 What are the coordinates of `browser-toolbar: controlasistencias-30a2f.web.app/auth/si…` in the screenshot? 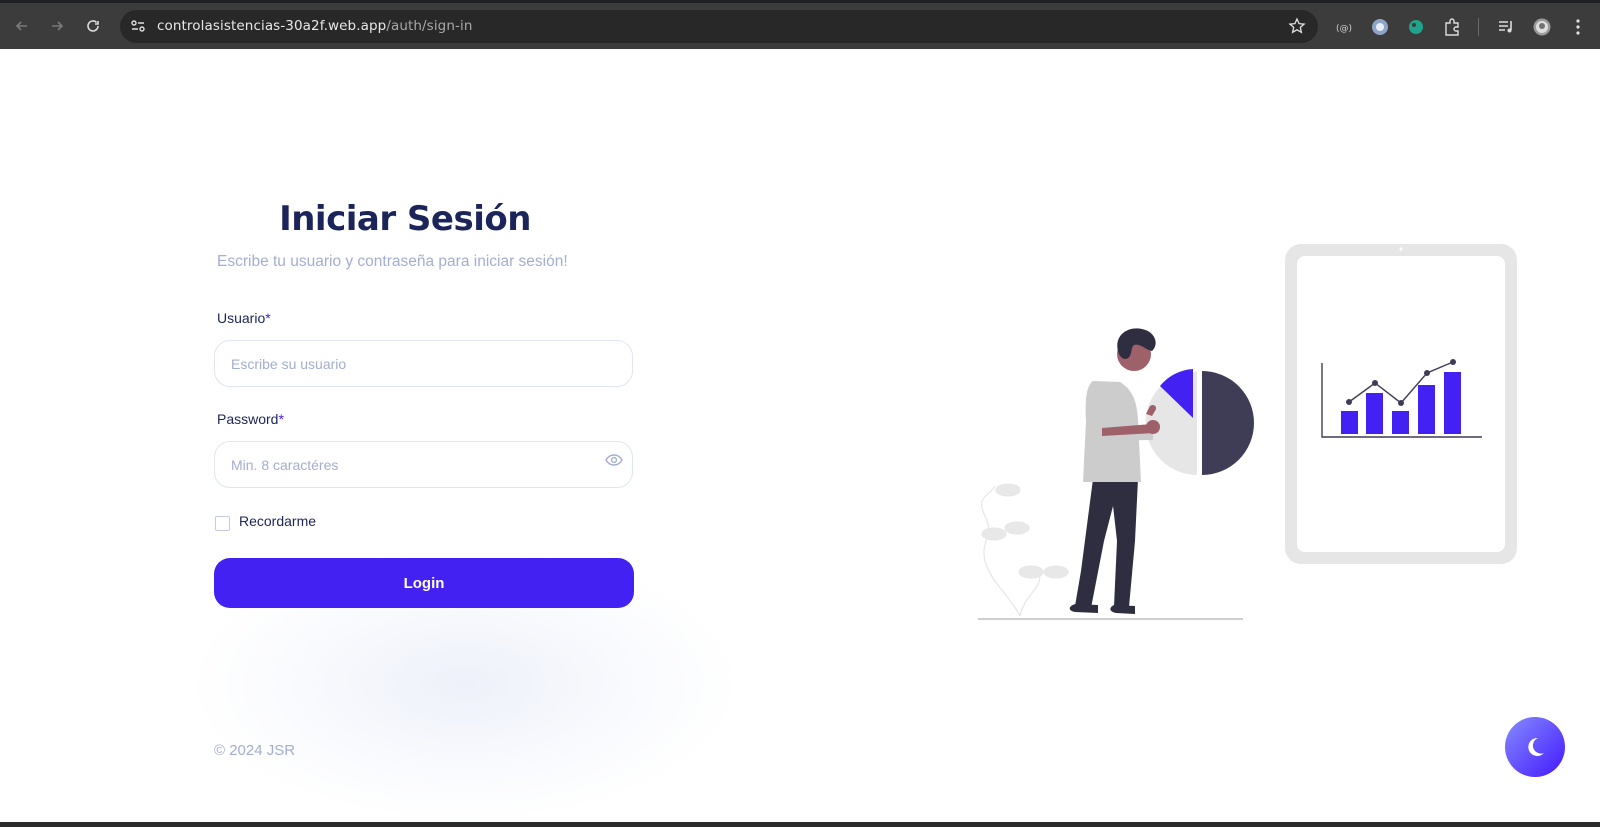 It's located at (800, 24).